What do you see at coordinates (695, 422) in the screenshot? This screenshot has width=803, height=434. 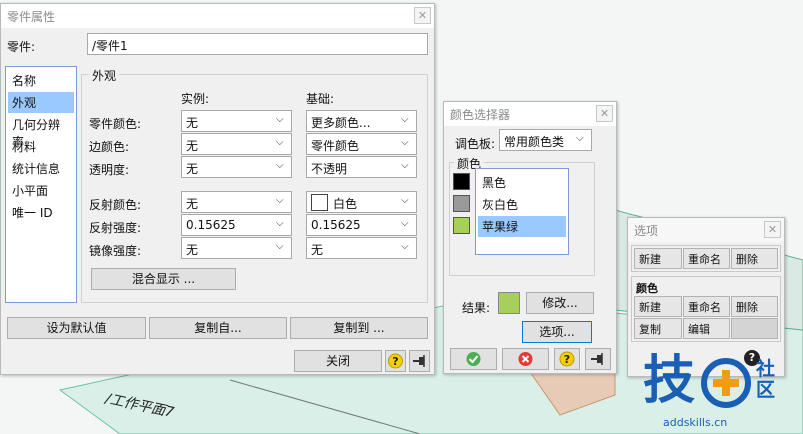 I see `logo-url: addskills.cn` at bounding box center [695, 422].